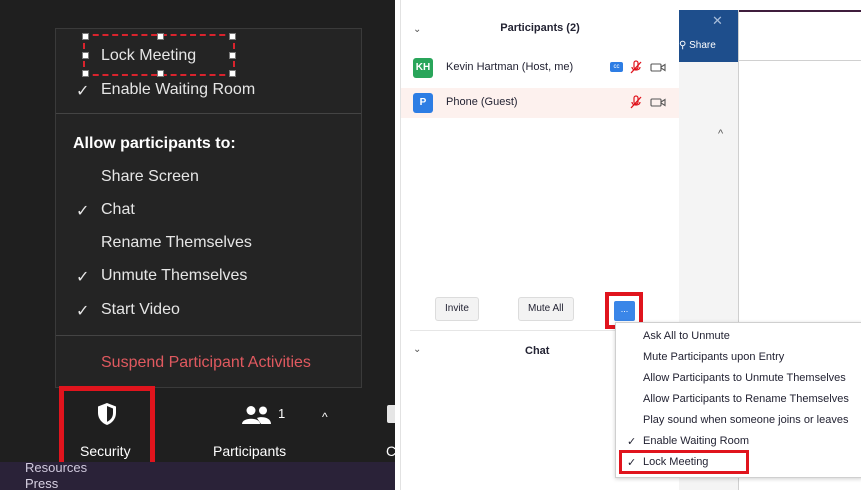 The image size is (861, 490). I want to click on partial-toolbar-label: C, so click(390, 451).